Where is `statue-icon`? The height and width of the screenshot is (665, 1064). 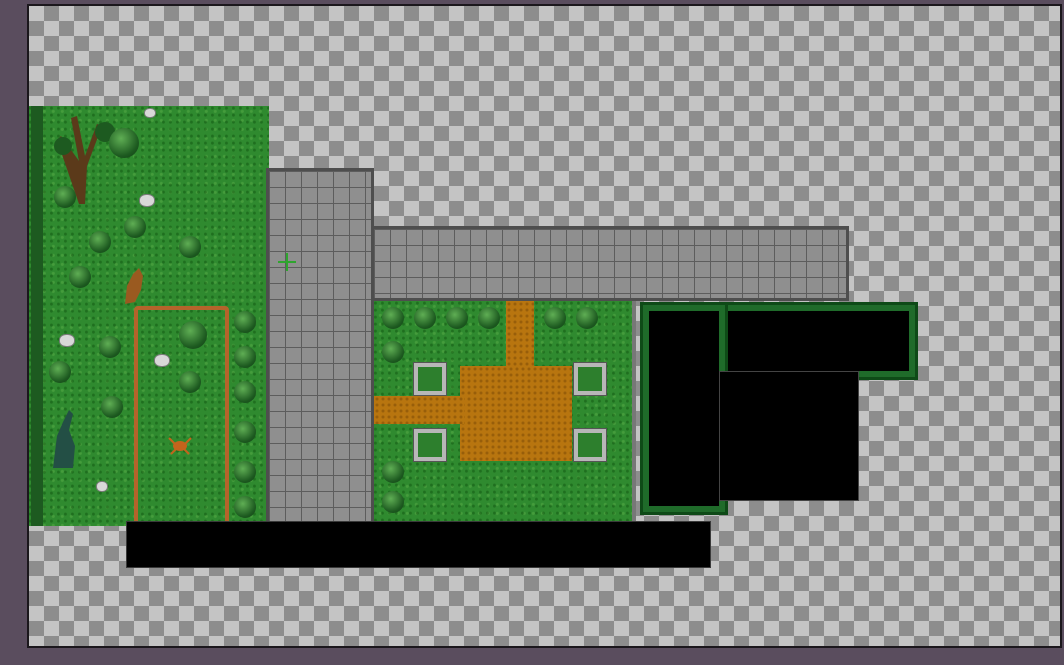 statue-icon is located at coordinates (64, 439).